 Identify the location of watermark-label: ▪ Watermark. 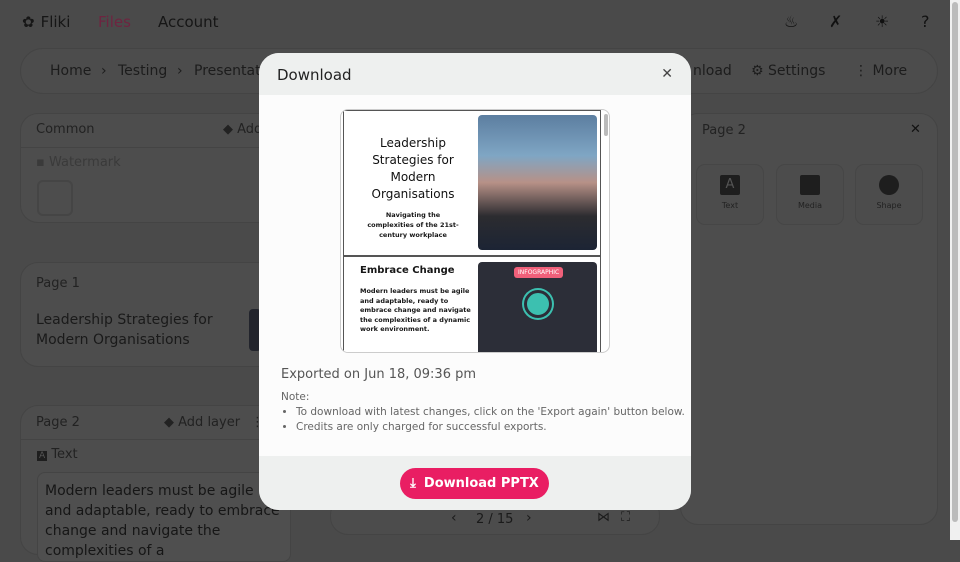
(78, 162).